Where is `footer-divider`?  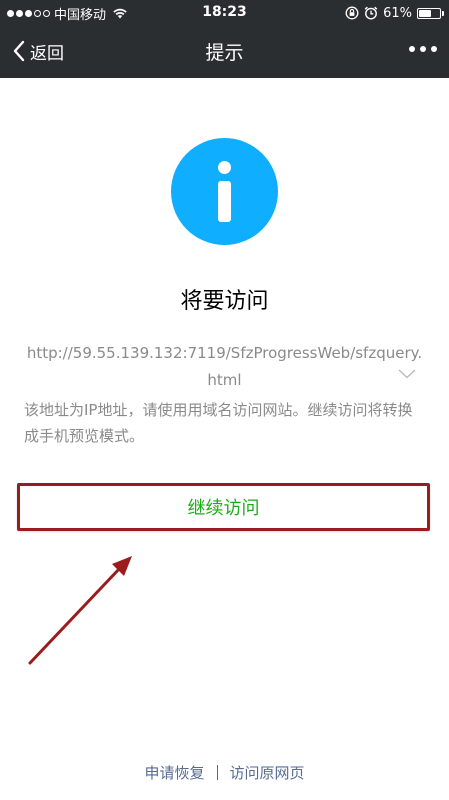 footer-divider is located at coordinates (217, 772).